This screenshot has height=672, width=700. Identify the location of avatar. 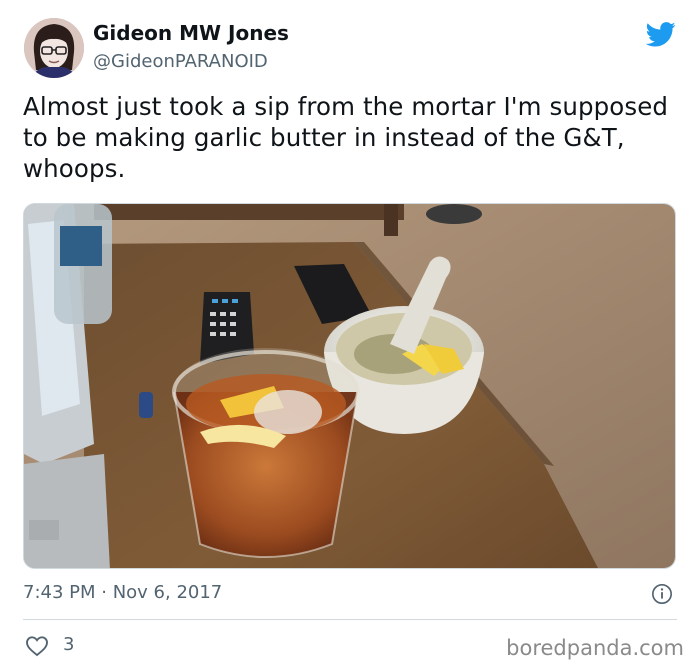
(54, 48).